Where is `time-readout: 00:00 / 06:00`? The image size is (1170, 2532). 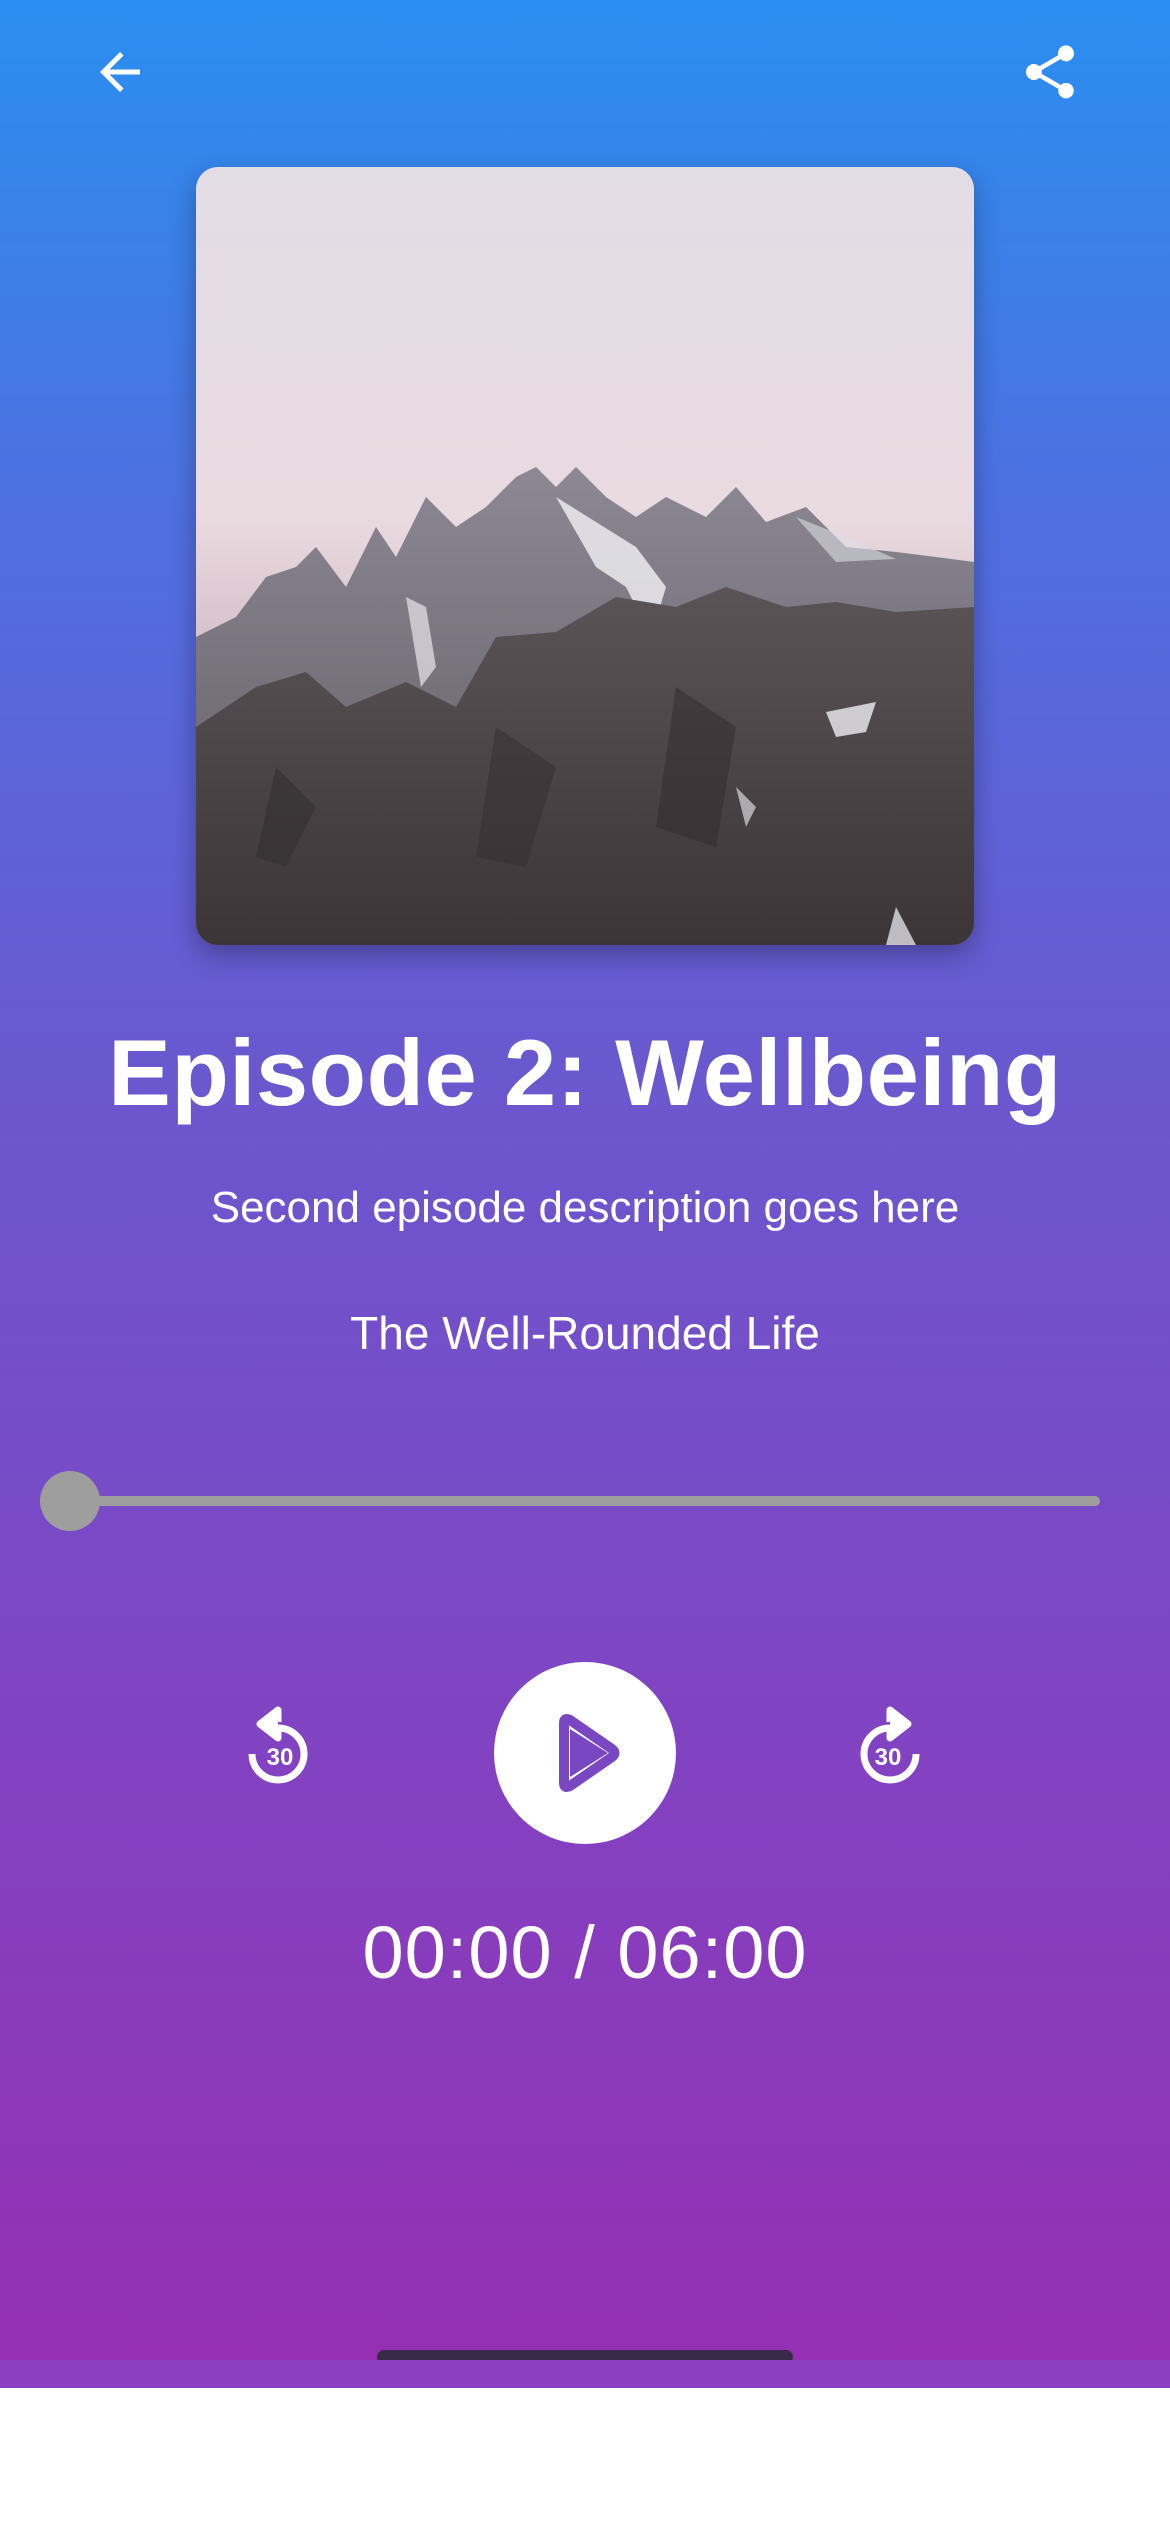 time-readout: 00:00 / 06:00 is located at coordinates (585, 1952).